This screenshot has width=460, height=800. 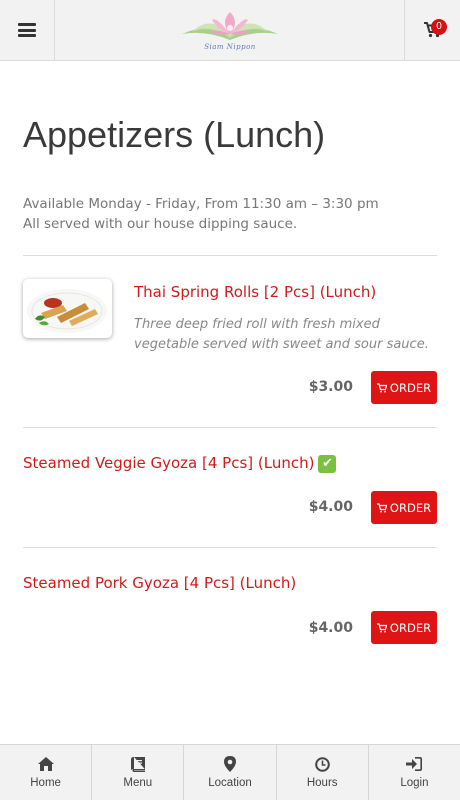 I want to click on cart-button: 0, so click(x=432, y=30).